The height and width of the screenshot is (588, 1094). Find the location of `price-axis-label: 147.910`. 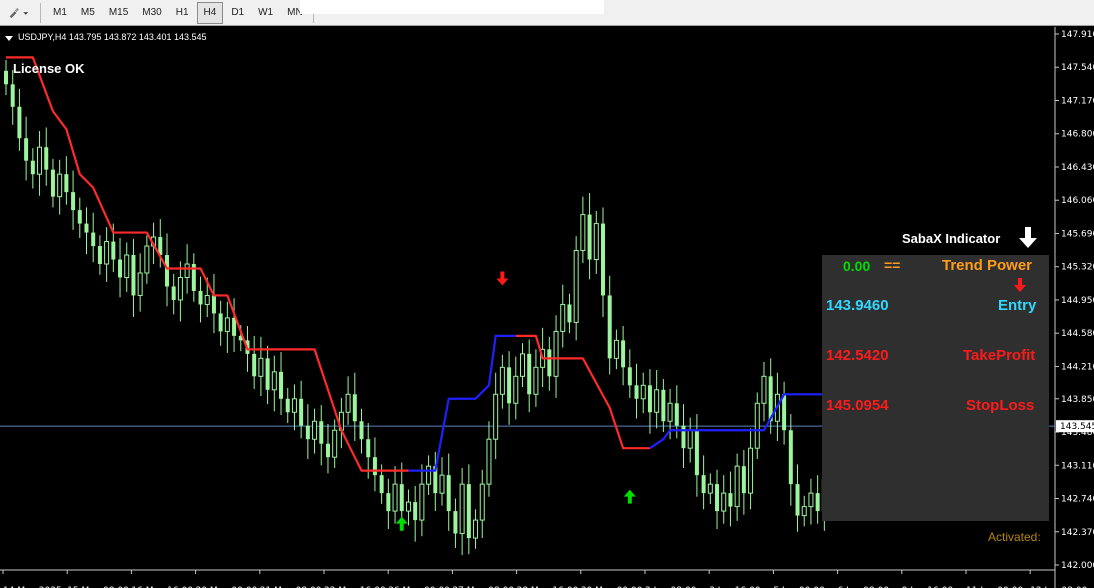

price-axis-label: 147.910 is located at coordinates (1077, 35).